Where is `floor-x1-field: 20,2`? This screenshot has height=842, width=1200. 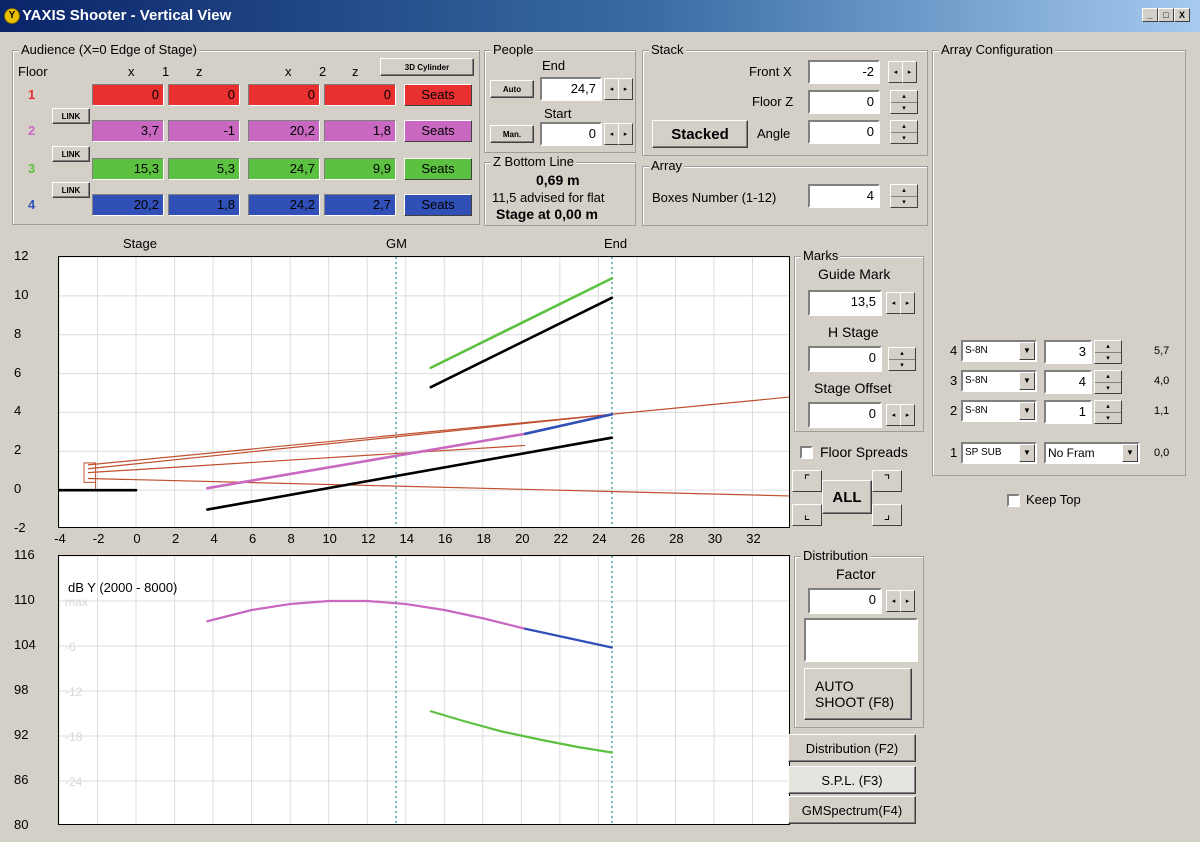 floor-x1-field: 20,2 is located at coordinates (128, 205).